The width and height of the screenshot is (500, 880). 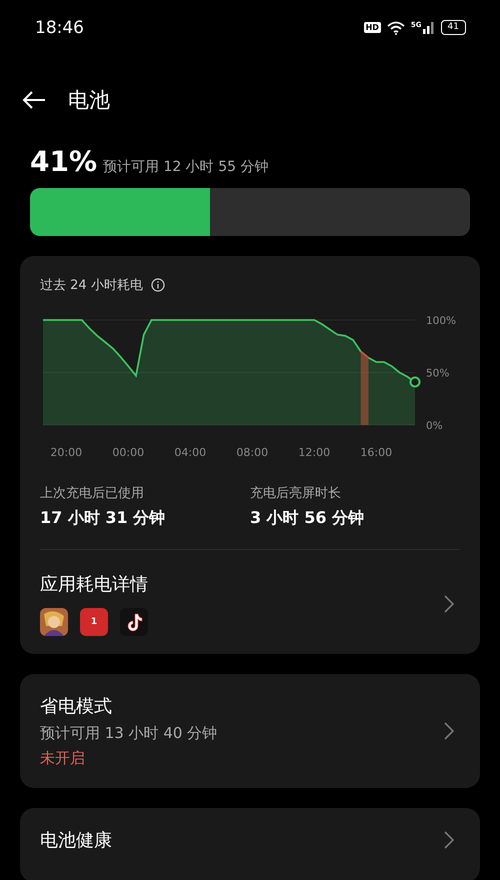 What do you see at coordinates (453, 27) in the screenshot?
I see `battery-indicator: 41` at bounding box center [453, 27].